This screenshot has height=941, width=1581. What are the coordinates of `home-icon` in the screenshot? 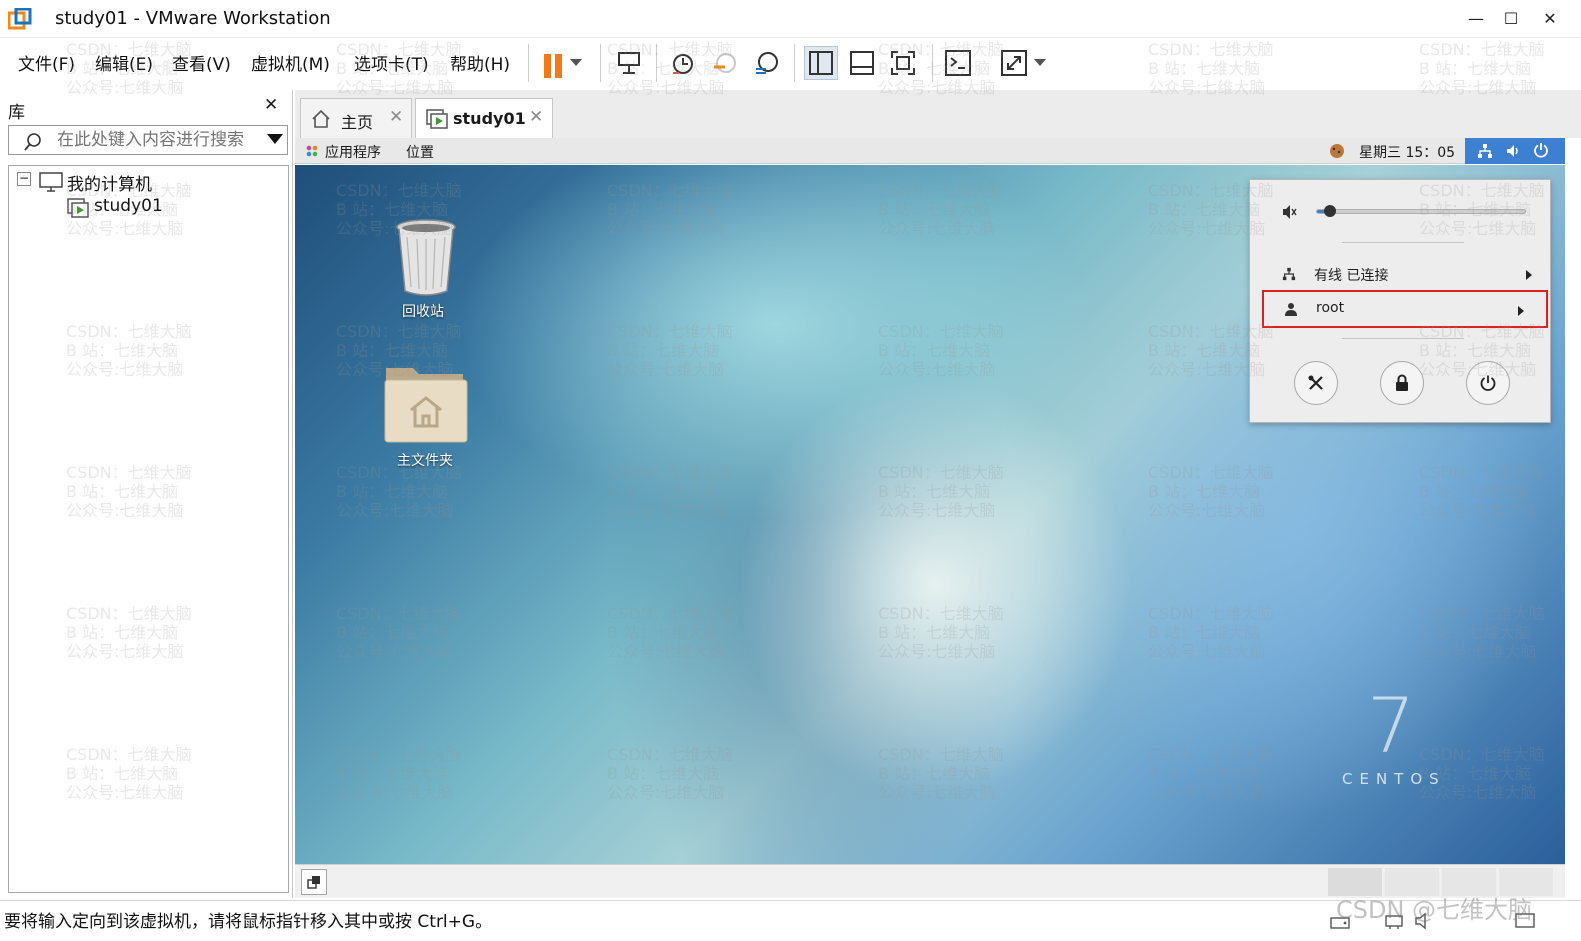 It's located at (321, 121).